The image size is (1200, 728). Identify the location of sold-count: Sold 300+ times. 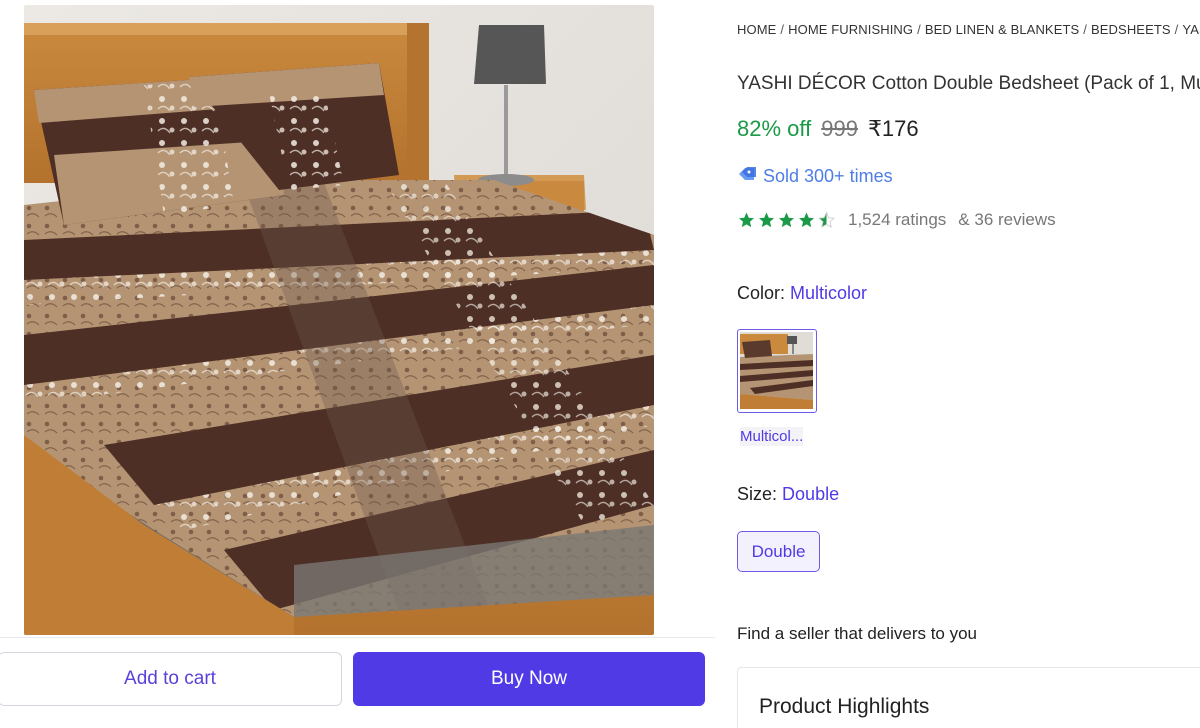
(815, 176).